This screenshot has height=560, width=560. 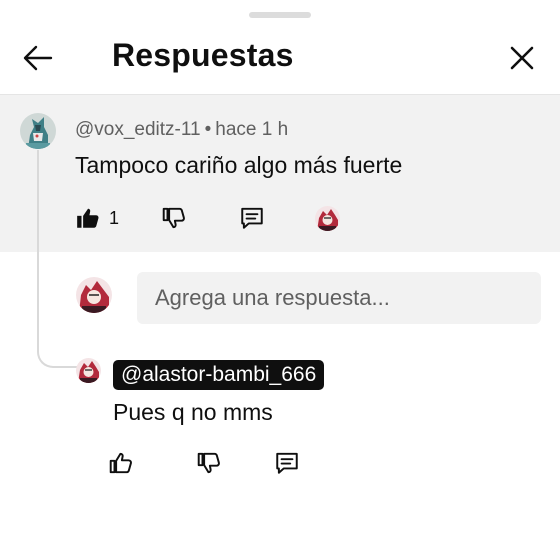 I want to click on close-icon, so click(x=522, y=58).